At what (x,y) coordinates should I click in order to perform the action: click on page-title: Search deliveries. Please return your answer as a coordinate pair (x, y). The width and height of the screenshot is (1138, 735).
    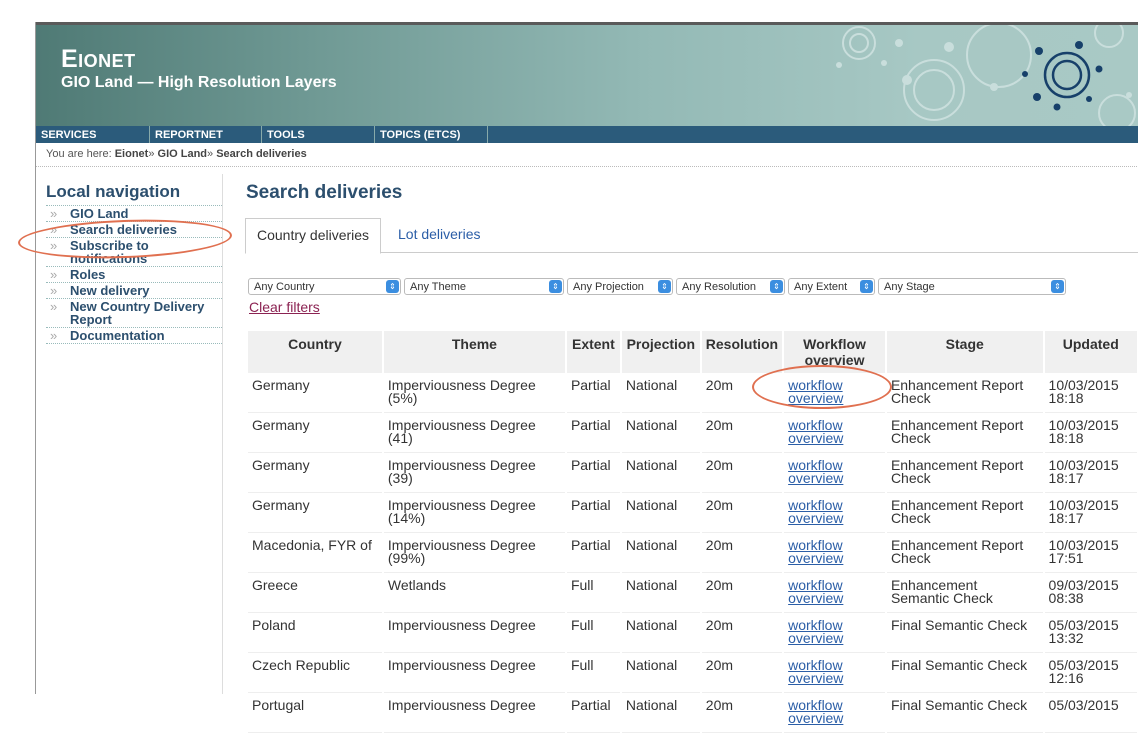
    Looking at the image, I should click on (324, 192).